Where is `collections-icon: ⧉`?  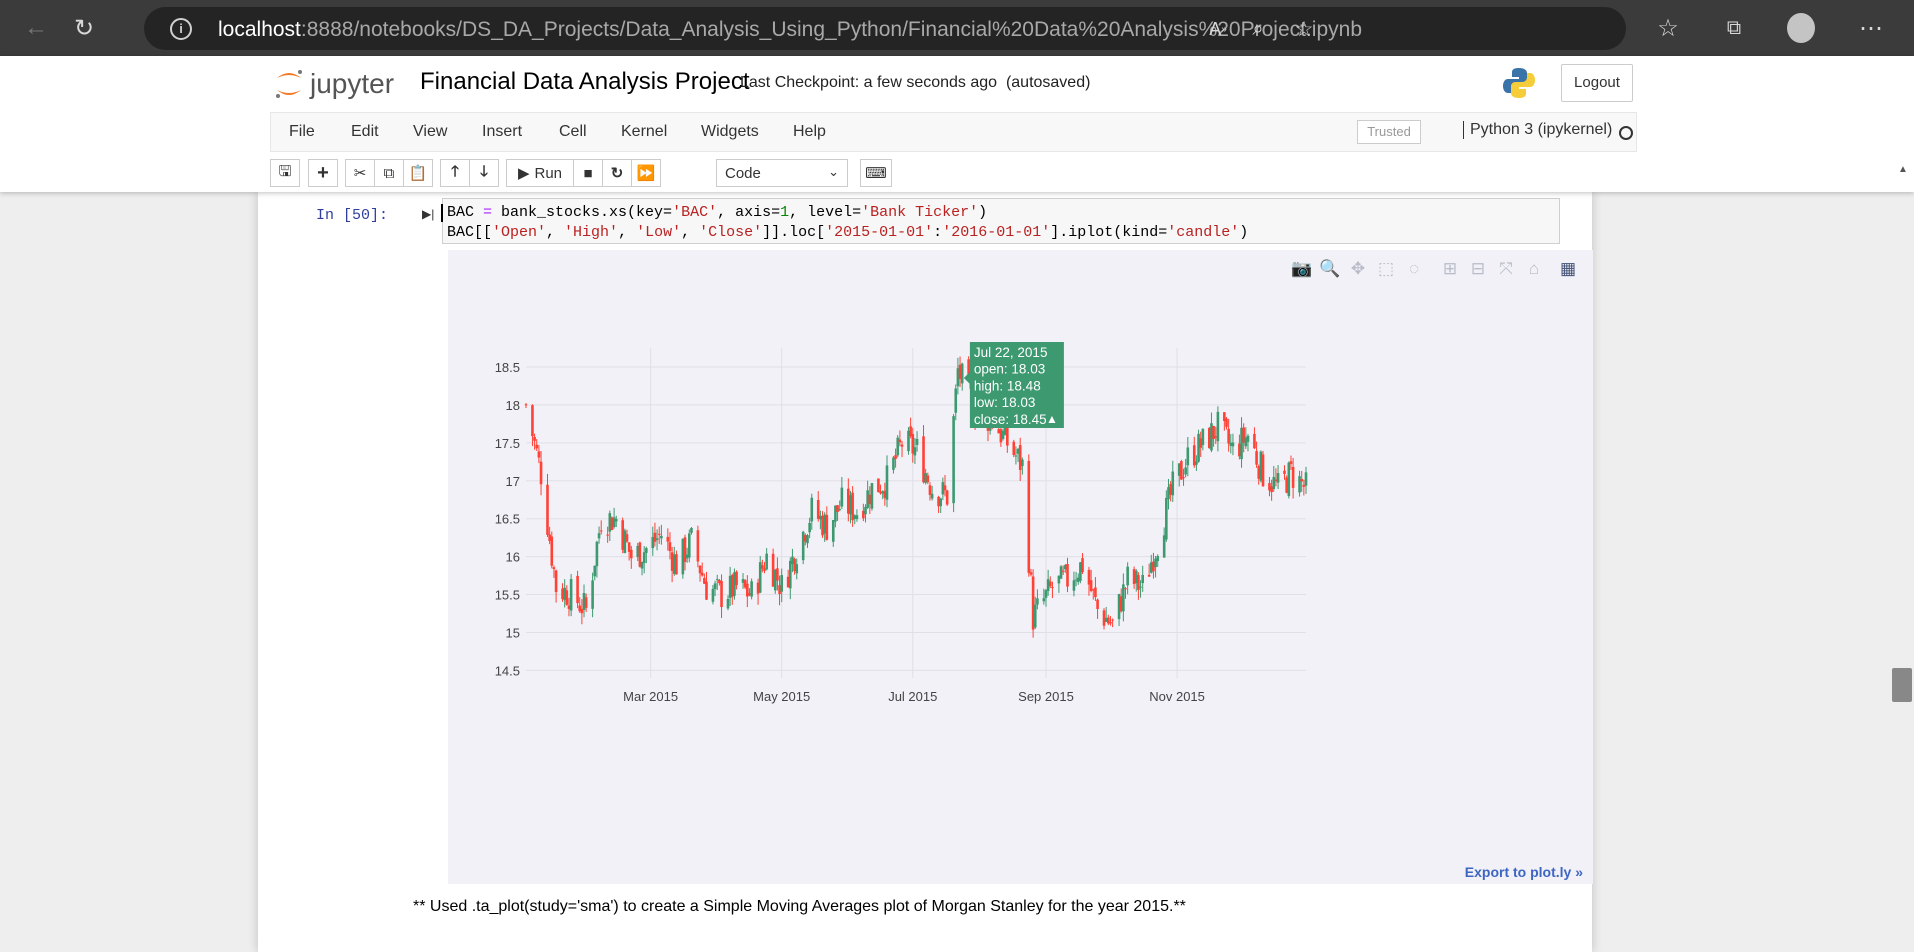
collections-icon: ⧉ is located at coordinates (1734, 28).